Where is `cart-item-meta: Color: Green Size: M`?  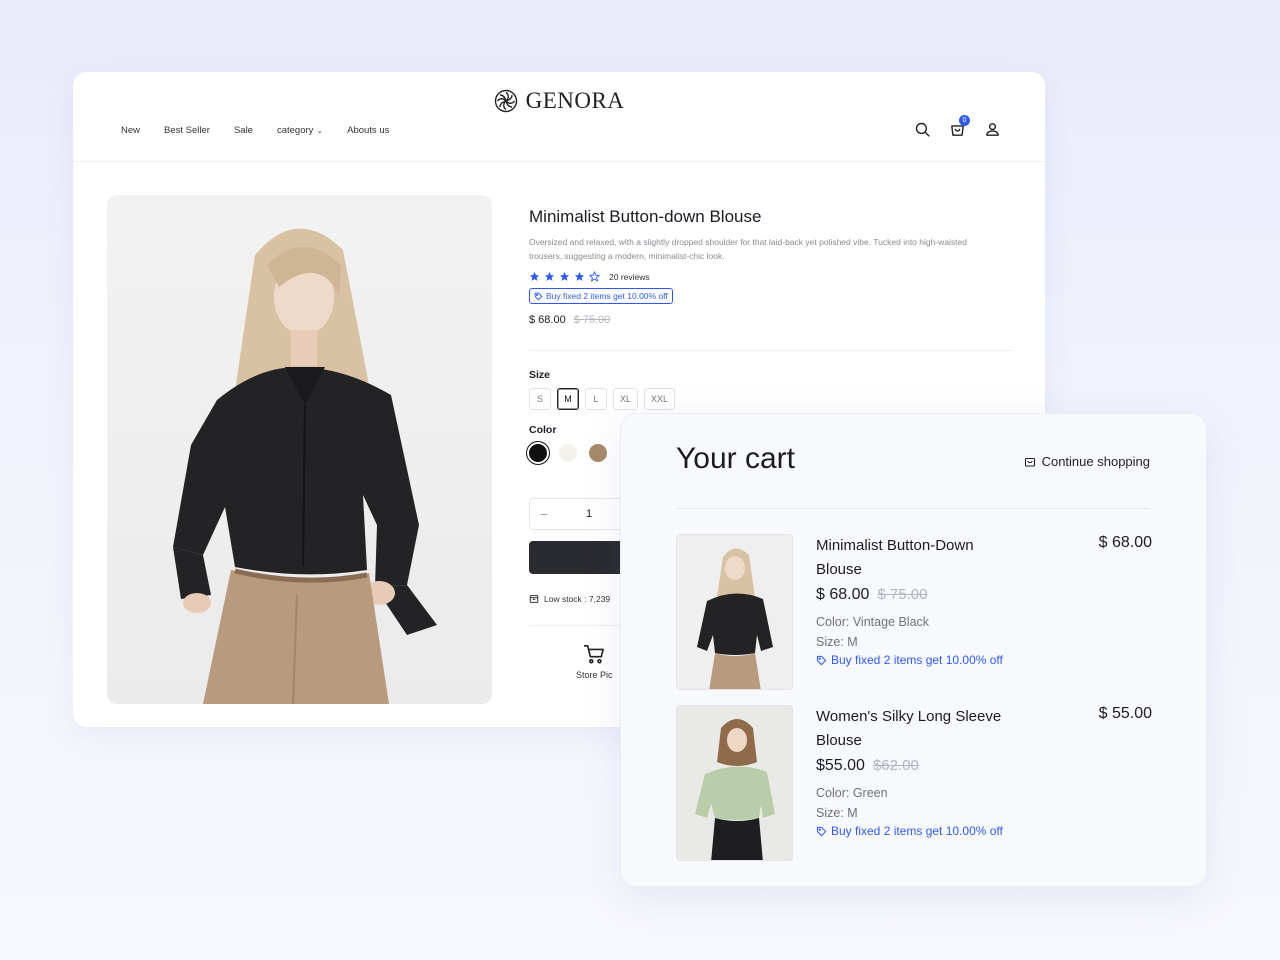 cart-item-meta: Color: Green Size: M is located at coordinates (916, 803).